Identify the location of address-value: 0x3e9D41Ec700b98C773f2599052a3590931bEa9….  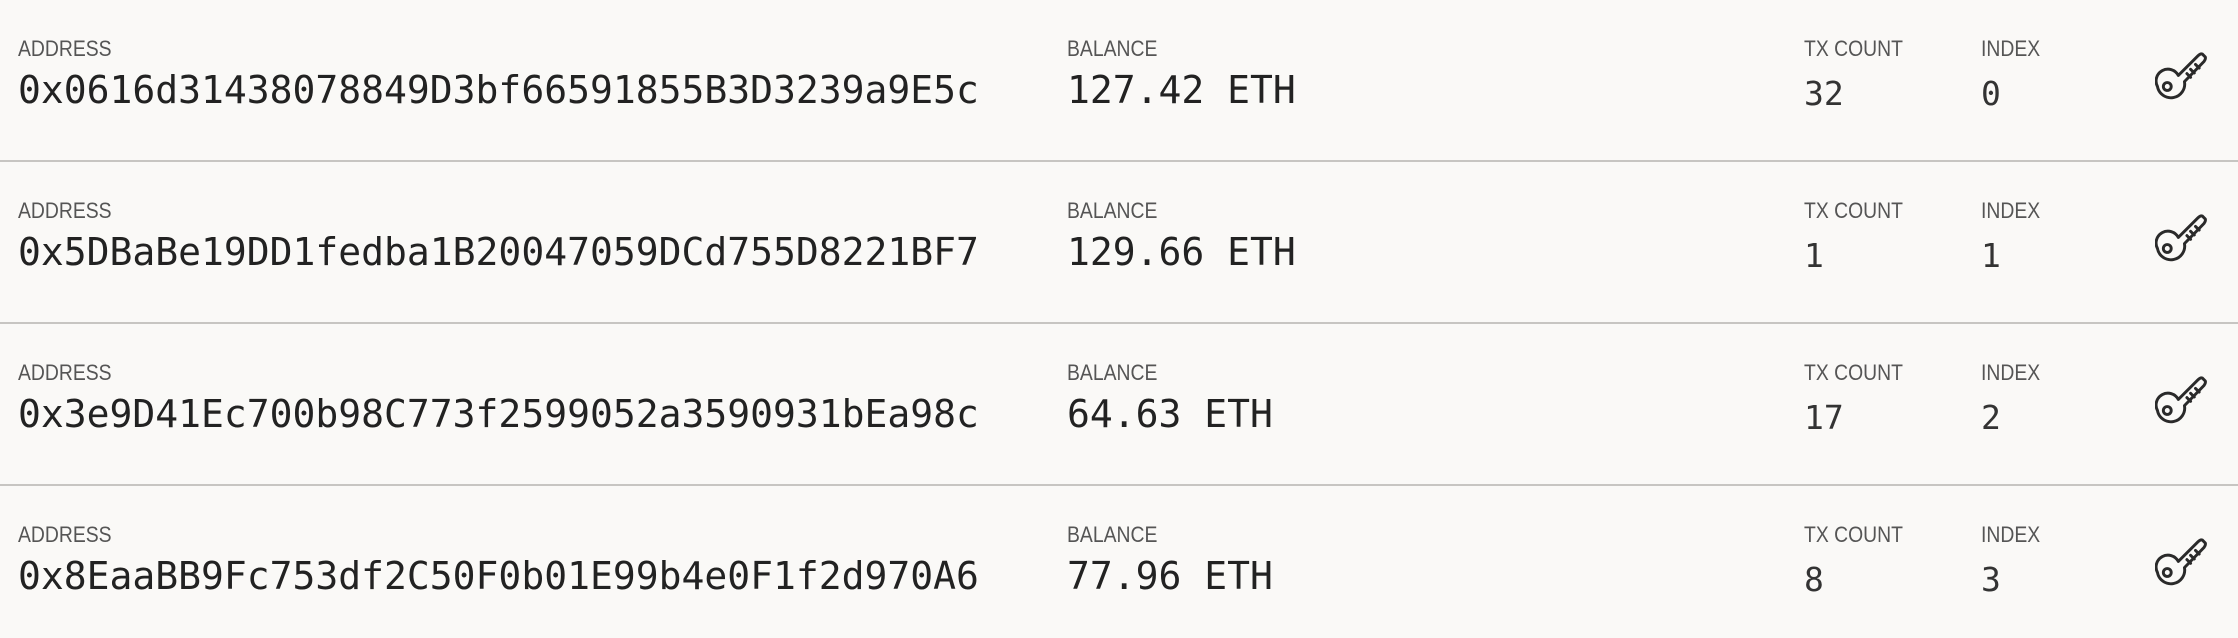
(498, 414).